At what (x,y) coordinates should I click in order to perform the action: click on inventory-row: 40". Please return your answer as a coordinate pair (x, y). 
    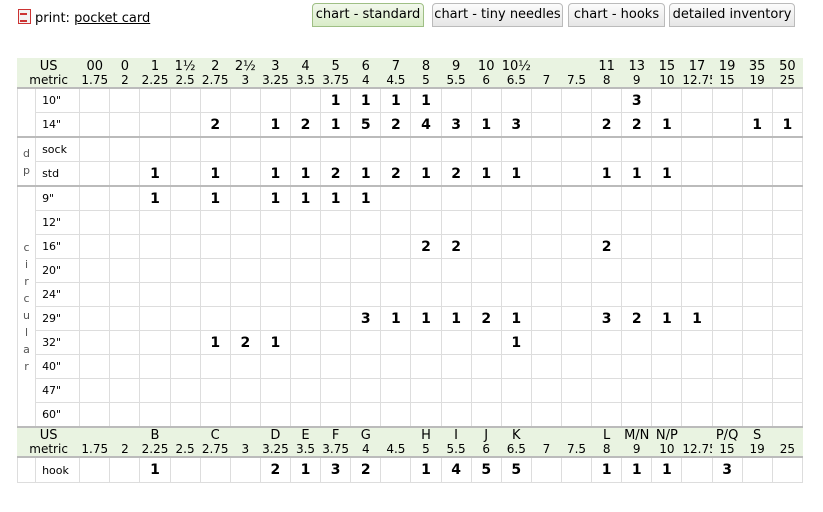
    Looking at the image, I should click on (411, 366).